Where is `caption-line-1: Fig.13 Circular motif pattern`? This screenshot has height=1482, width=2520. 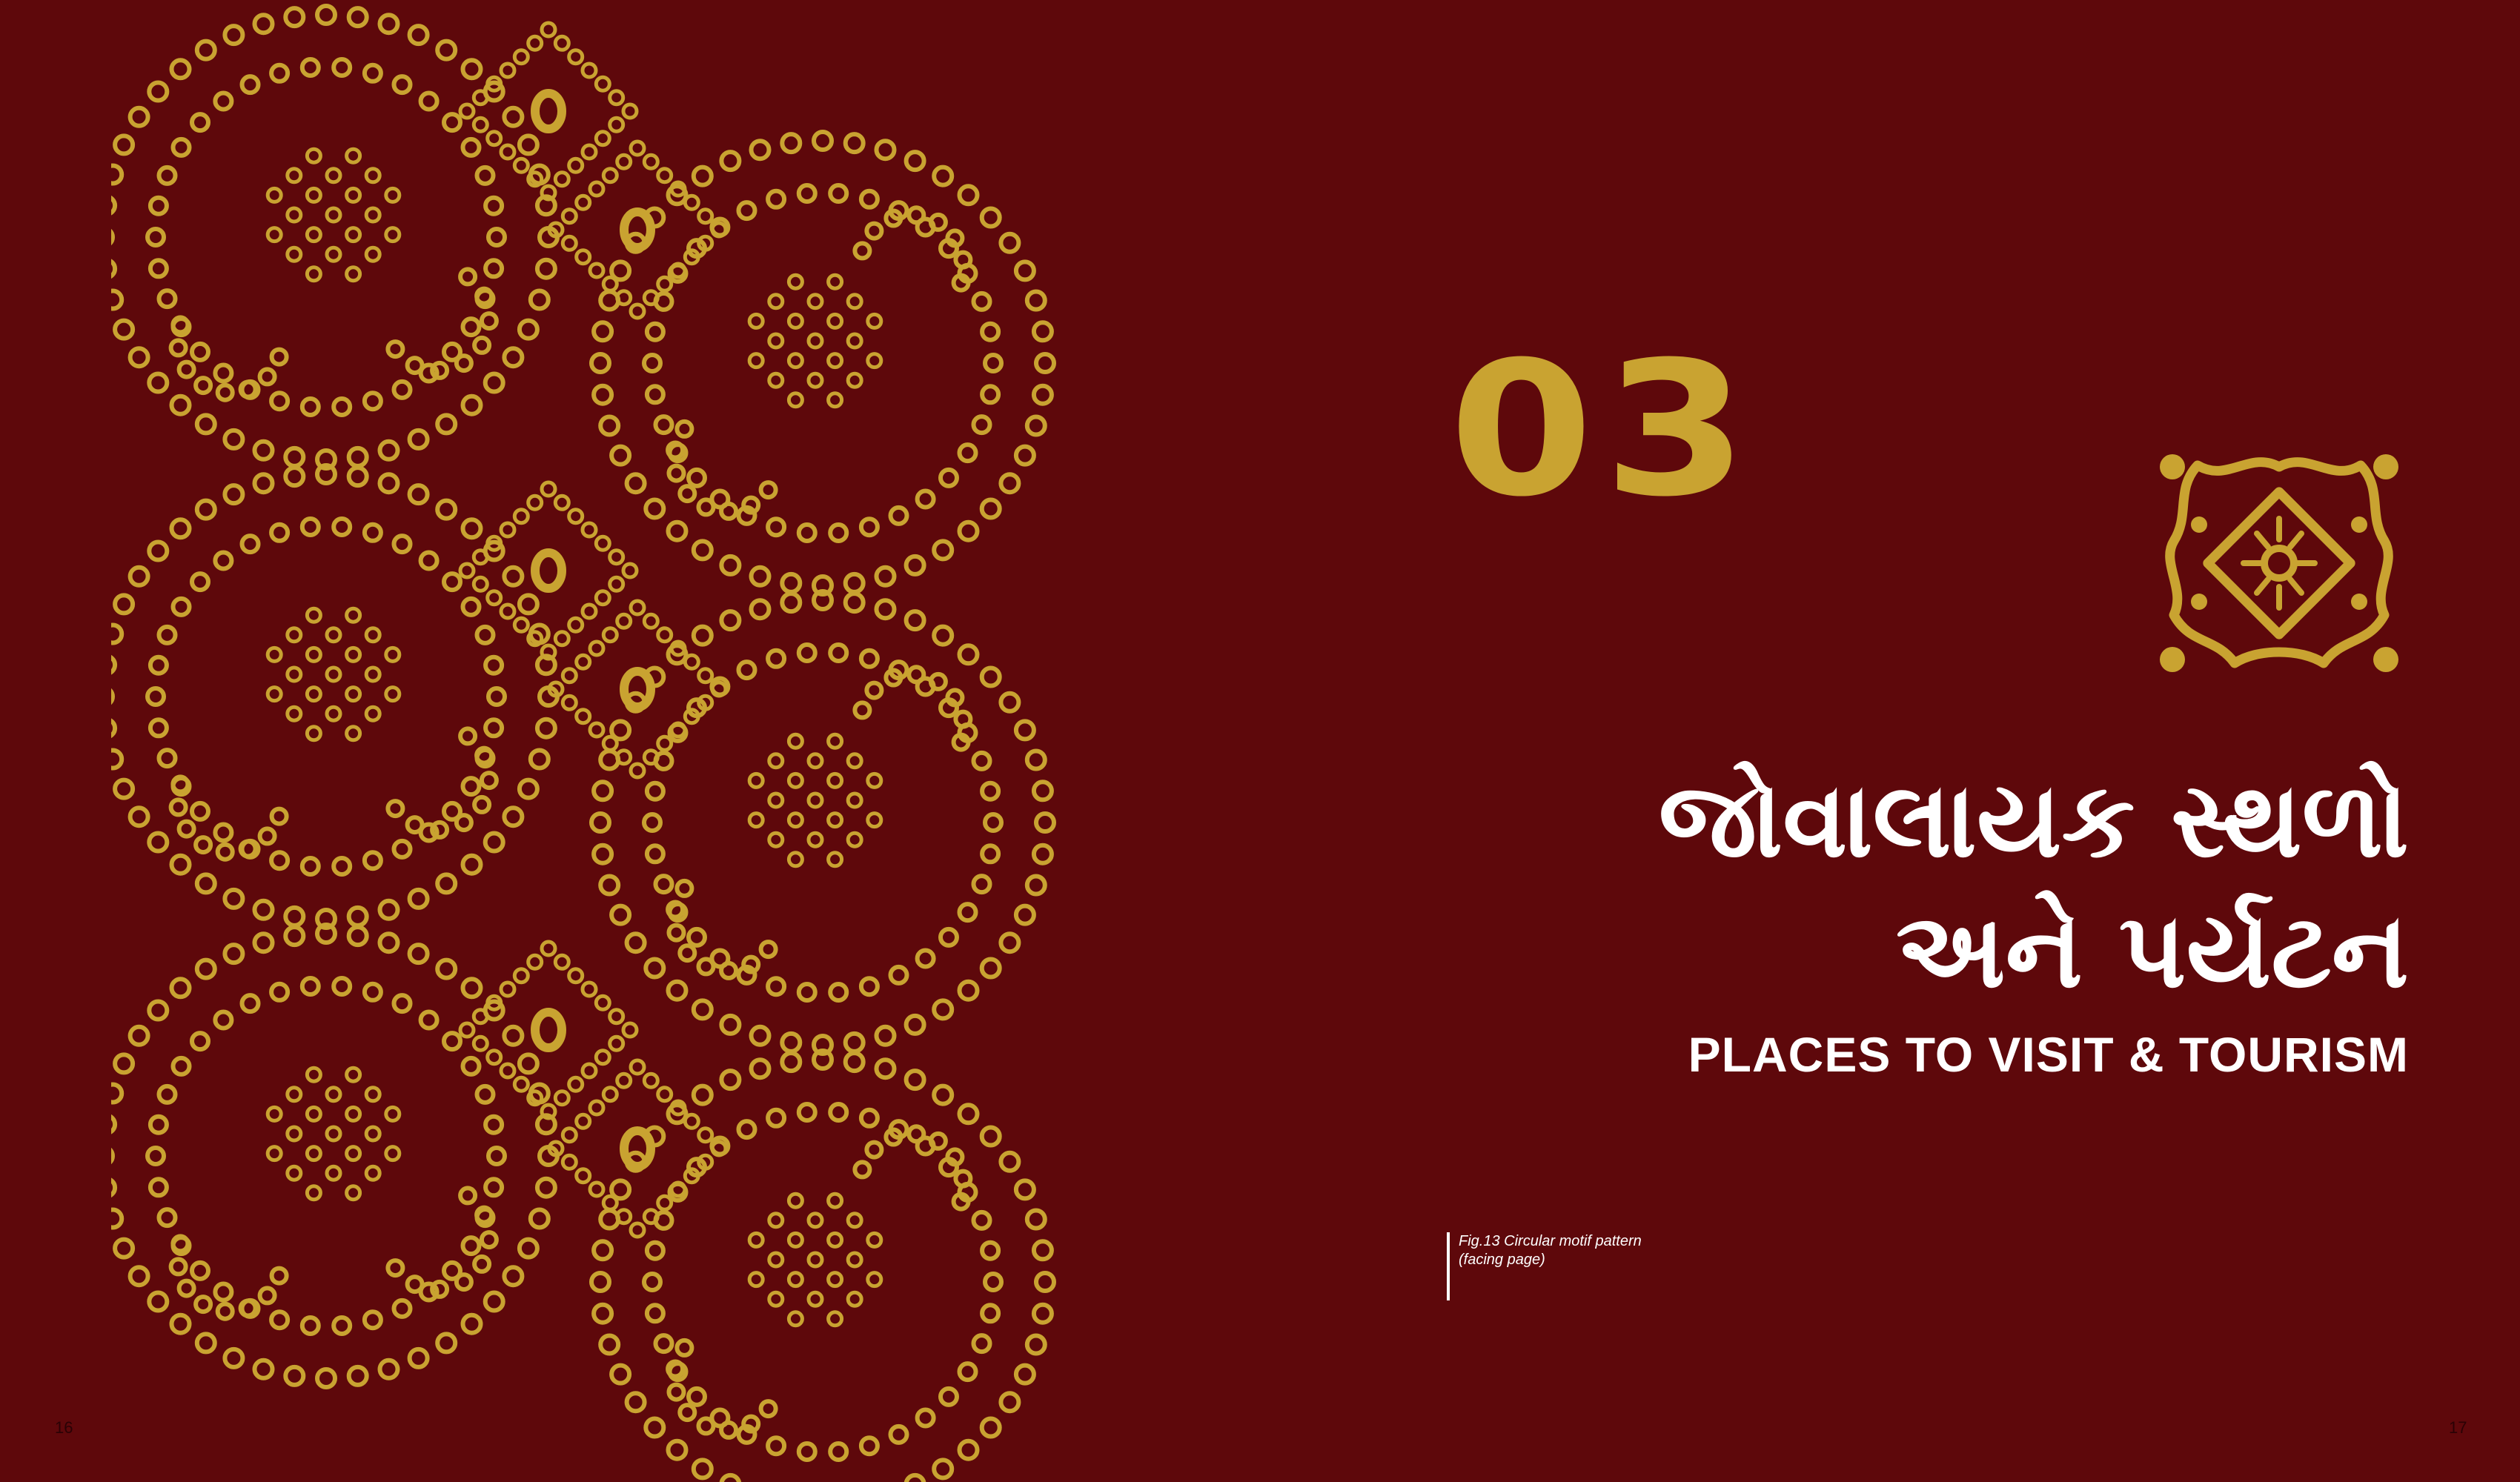
caption-line-1: Fig.13 Circular motif pattern is located at coordinates (1551, 1241).